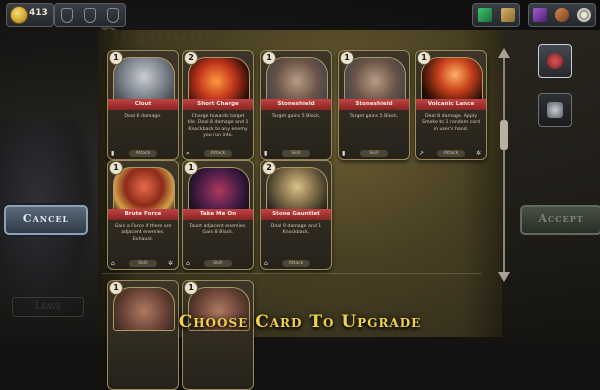 The image size is (600, 390). Describe the element at coordinates (296, 230) in the screenshot. I see `card-description: Deal 9 damage and 1 Knockback.` at that location.